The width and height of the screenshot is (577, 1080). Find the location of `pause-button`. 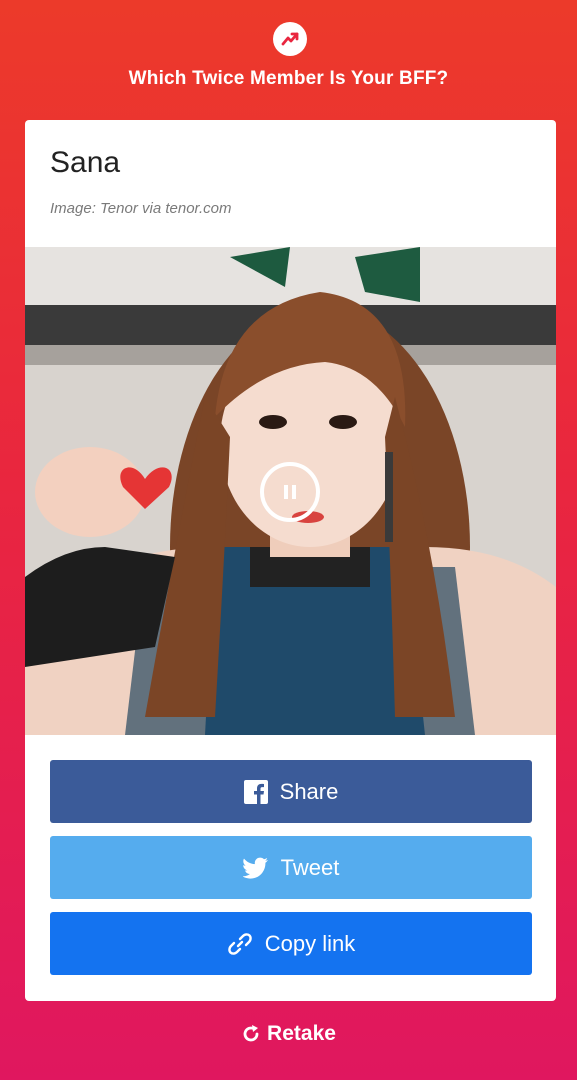

pause-button is located at coordinates (290, 492).